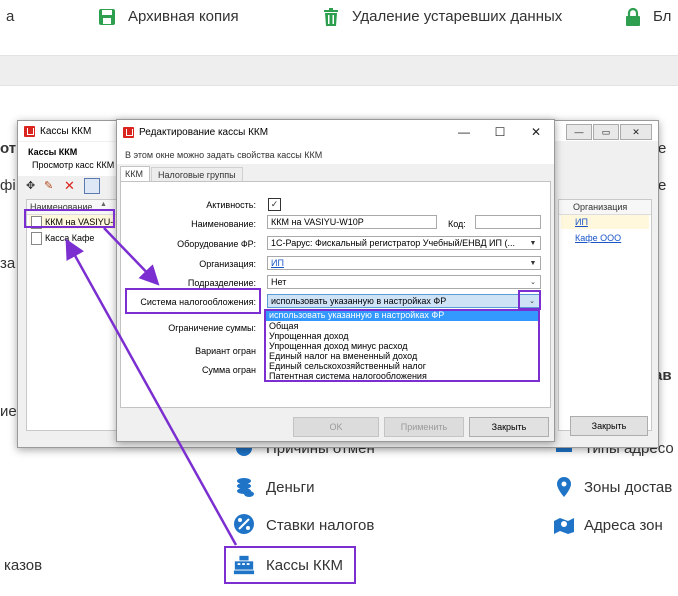 Image resolution: width=678 pixels, height=596 pixels. I want to click on annotation-arrows, so click(151, 386).